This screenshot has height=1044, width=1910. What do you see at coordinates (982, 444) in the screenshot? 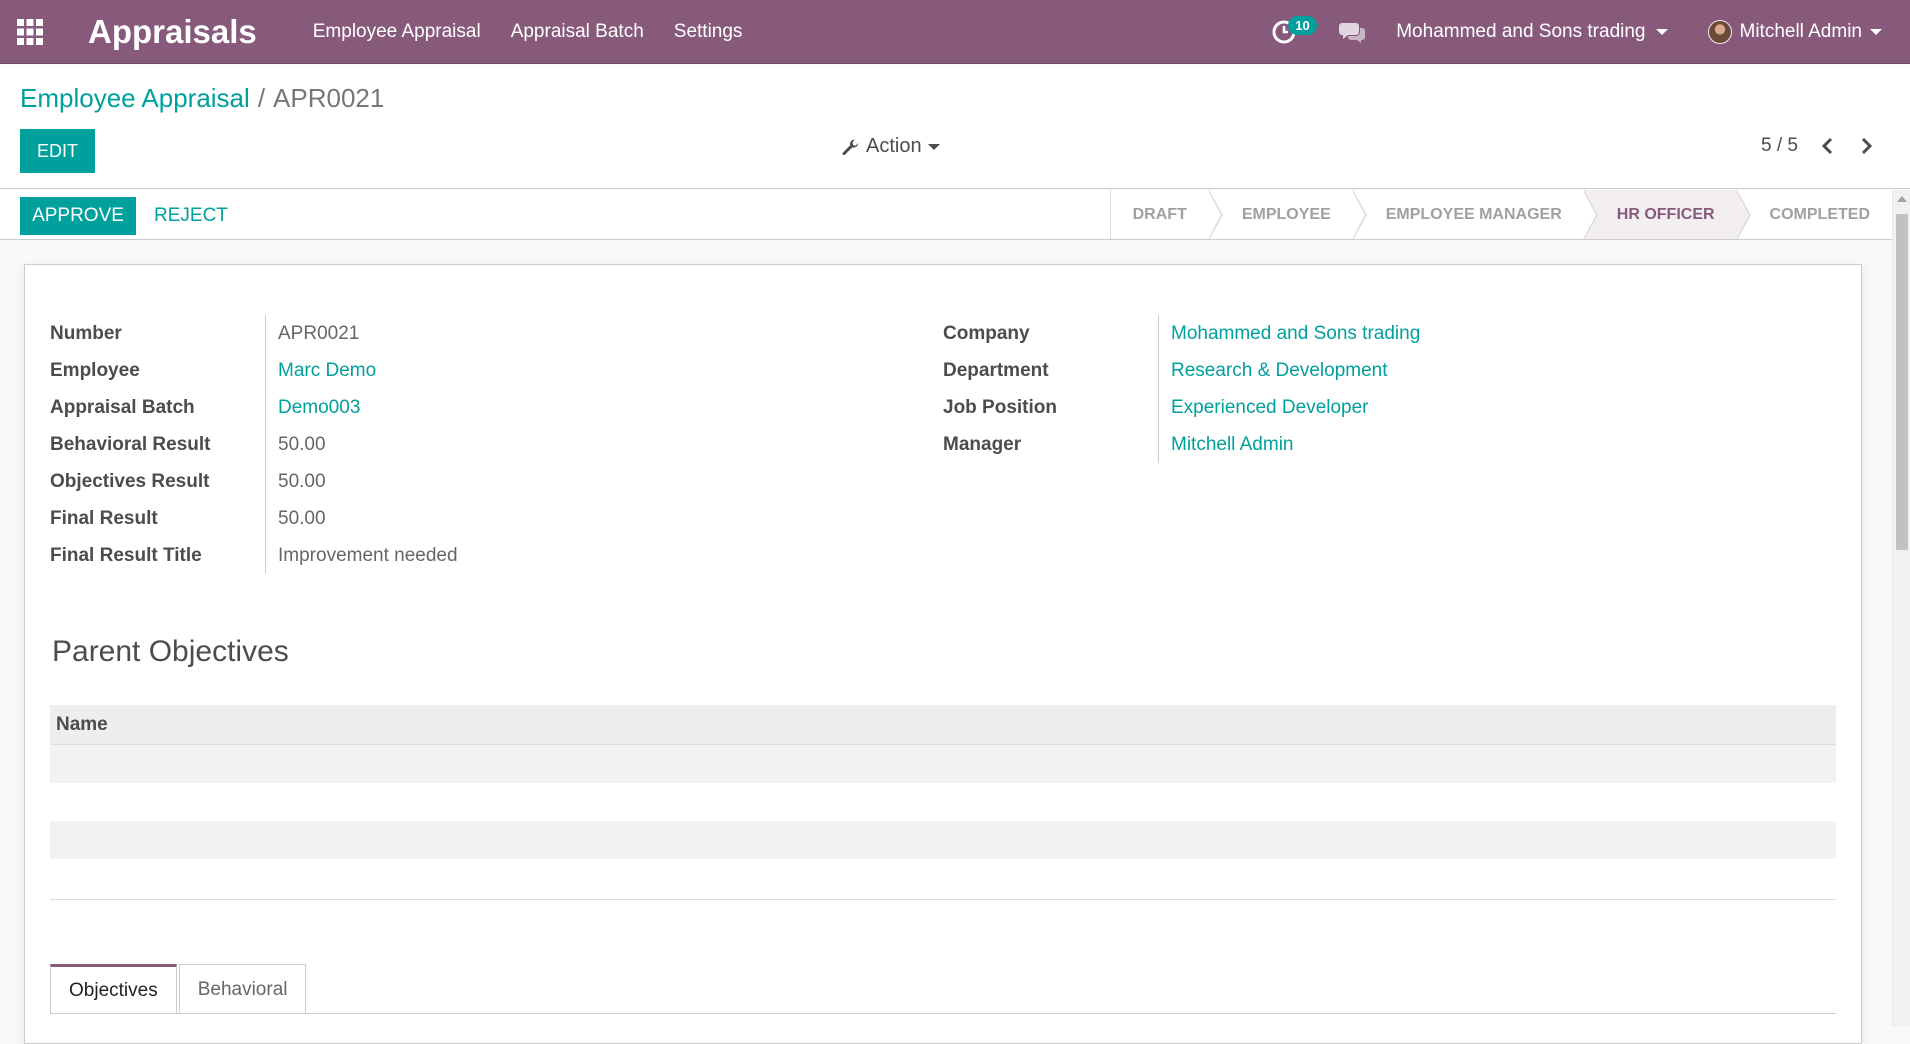
I see `field-label: Manager` at bounding box center [982, 444].